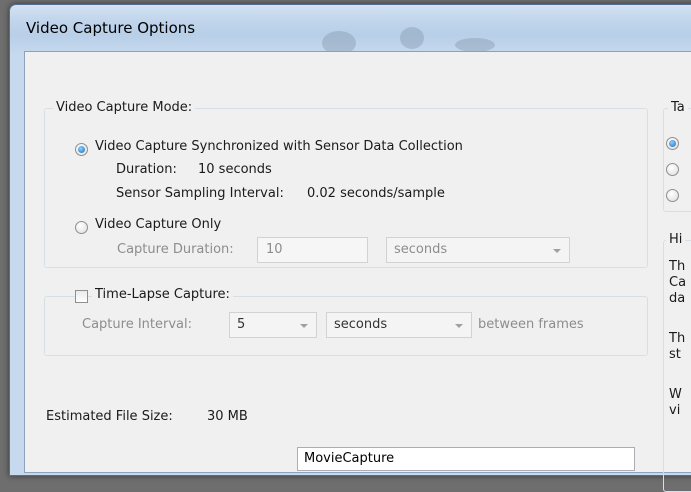 This screenshot has height=492, width=691. Describe the element at coordinates (531, 324) in the screenshot. I see `between-frames-label: between frames` at that location.